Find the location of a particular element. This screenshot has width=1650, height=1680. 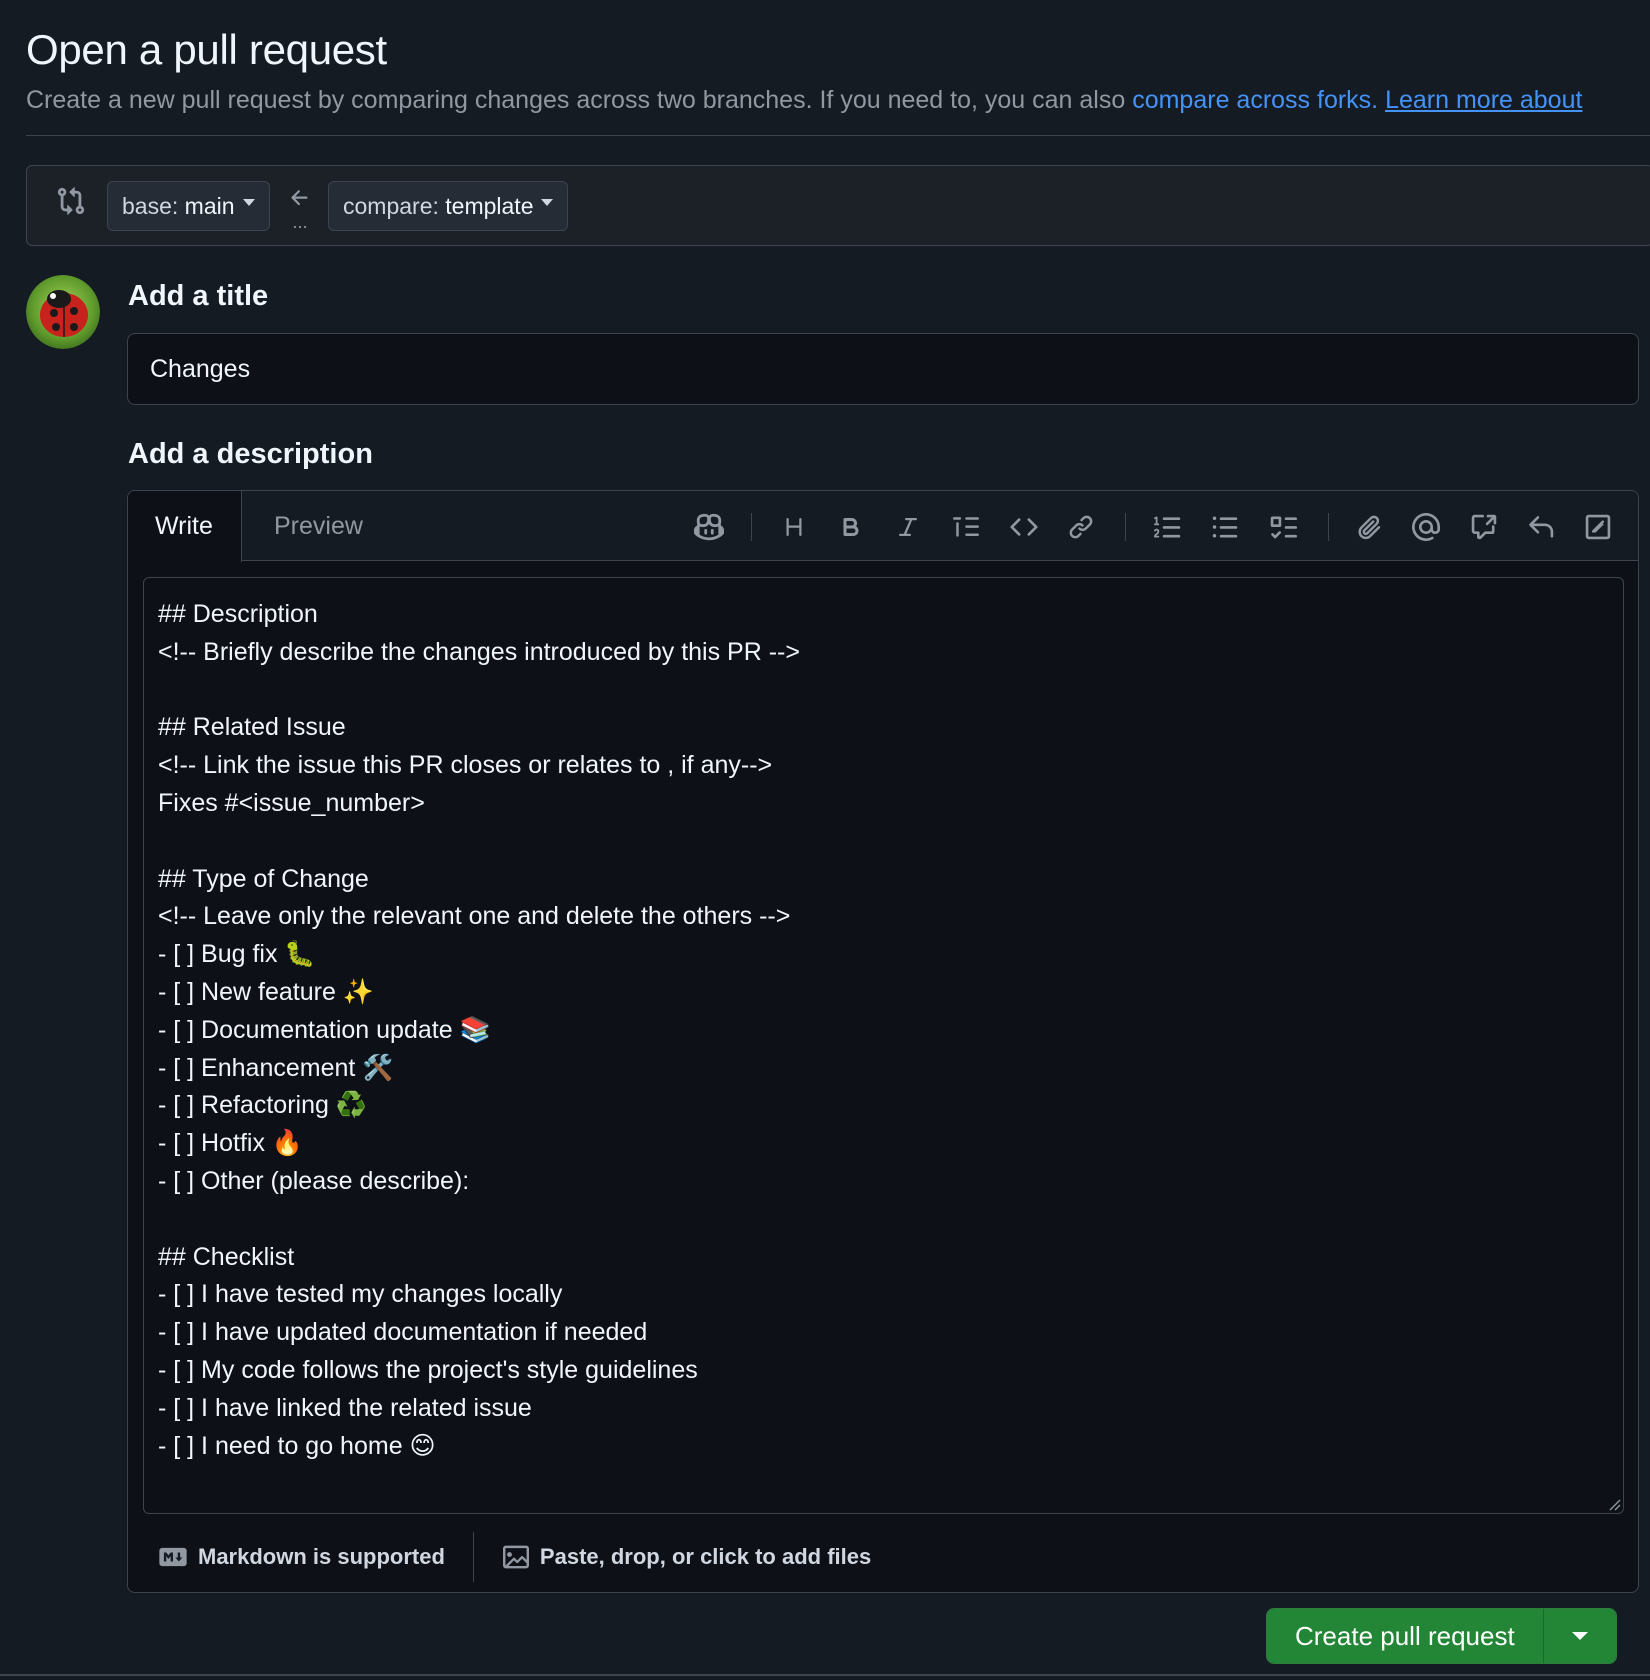

add-files-button: Paste, drop, or click to add files is located at coordinates (686, 1557).